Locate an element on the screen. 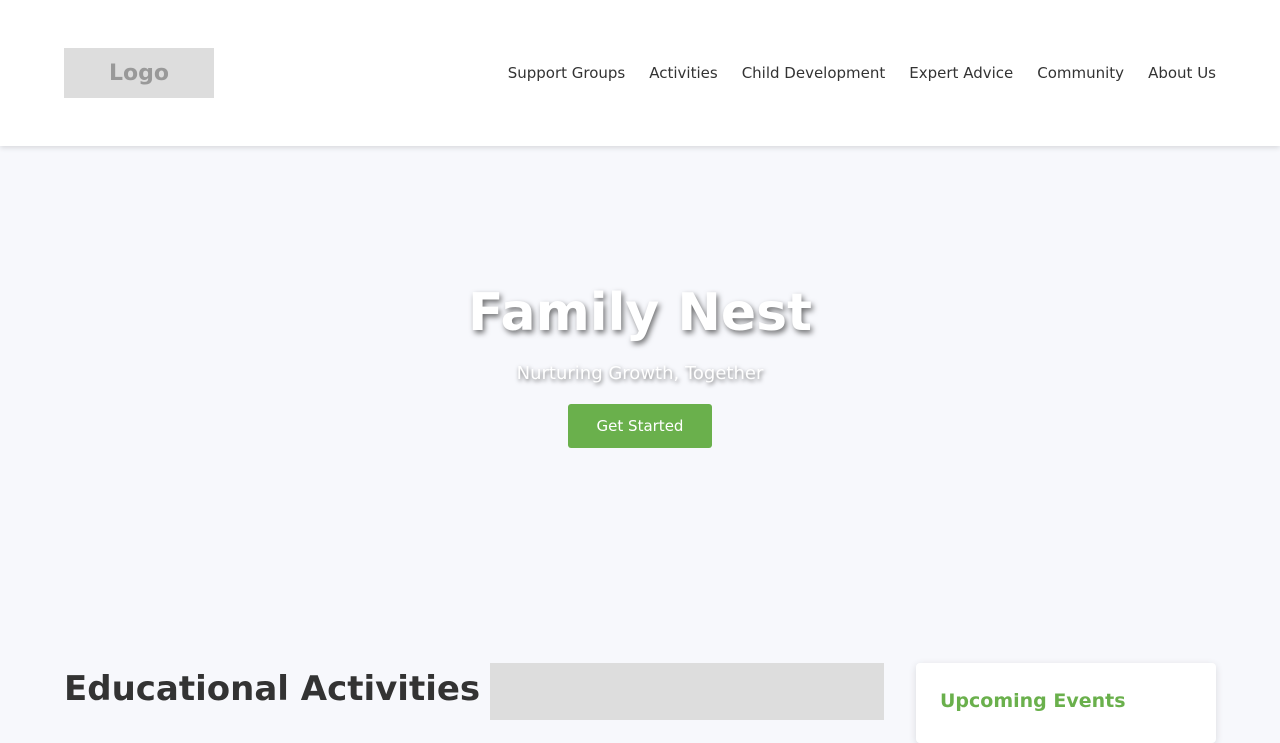 The width and height of the screenshot is (1280, 743). hero-title: Family Nest is located at coordinates (640, 313).